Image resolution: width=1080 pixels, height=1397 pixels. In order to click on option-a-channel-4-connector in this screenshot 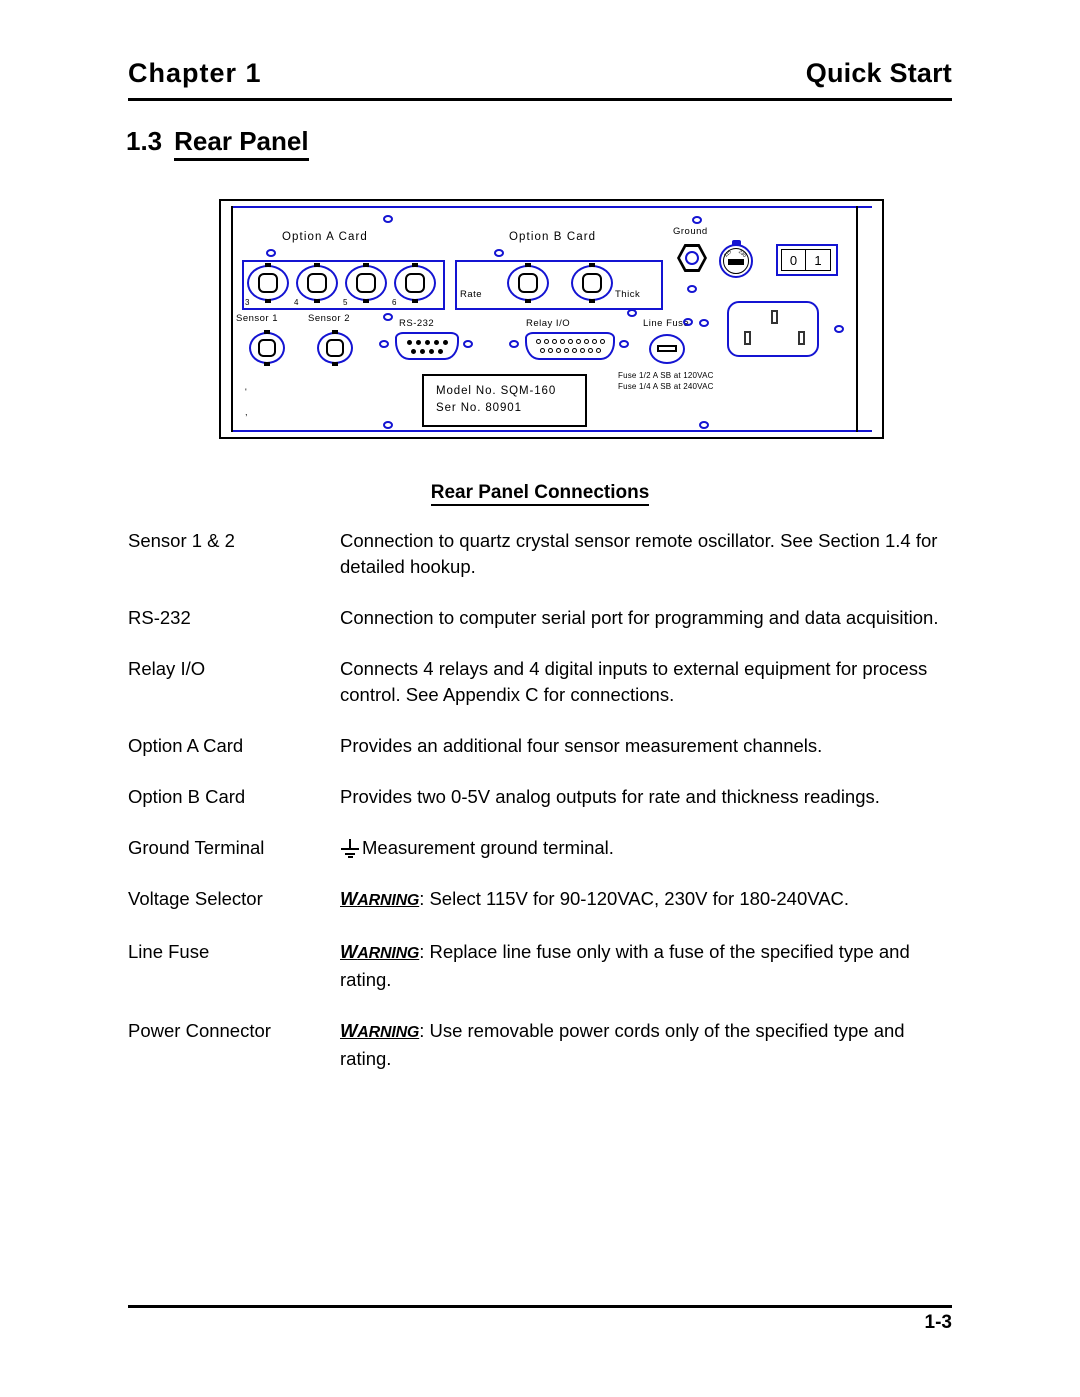, I will do `click(317, 283)`.